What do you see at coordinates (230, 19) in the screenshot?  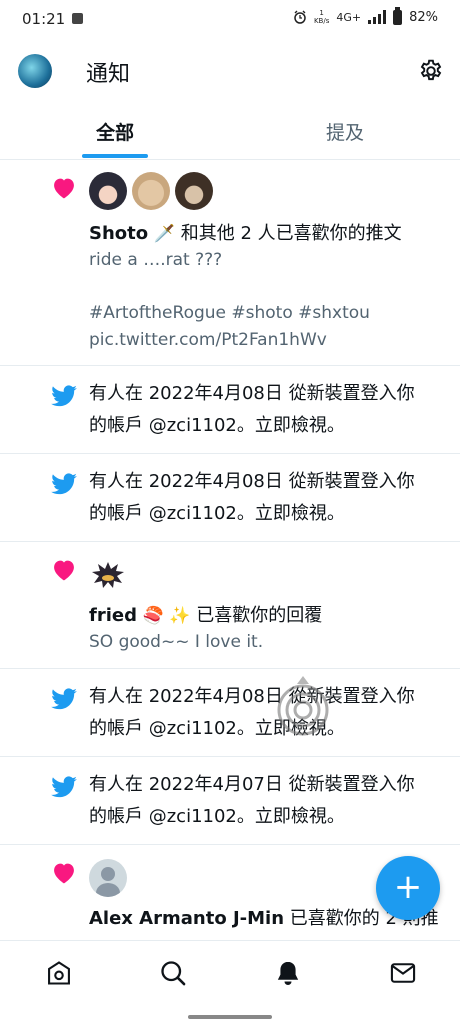 I see `status-bar: 01:21 1 KB/s 4G+ 82%` at bounding box center [230, 19].